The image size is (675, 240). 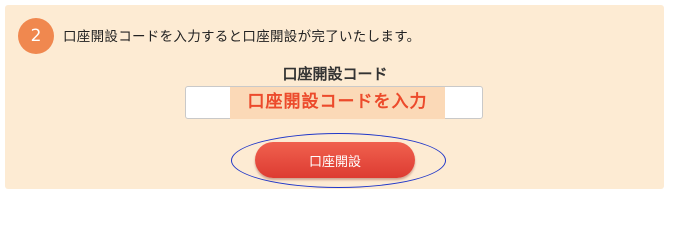 I want to click on open-account-button: 口座開設, so click(x=335, y=160).